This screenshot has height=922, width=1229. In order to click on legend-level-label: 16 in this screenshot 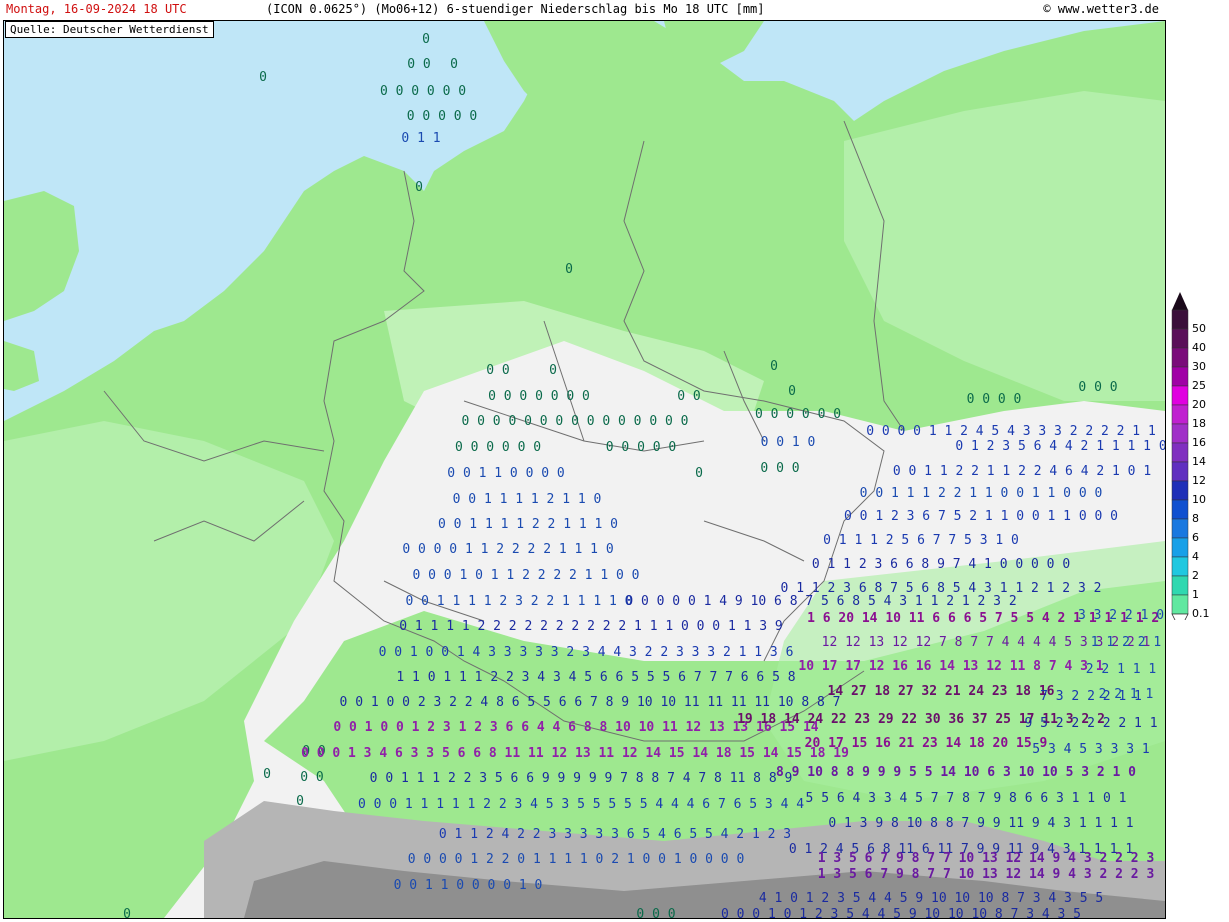, I will do `click(1199, 442)`.